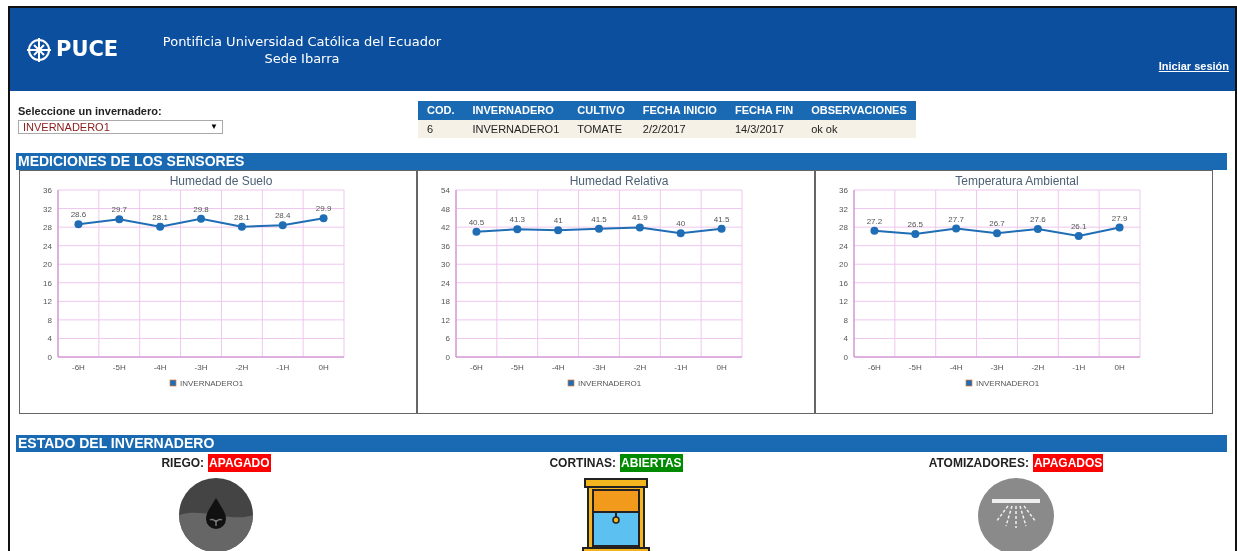 This screenshot has width=1237, height=551. Describe the element at coordinates (214, 126) in the screenshot. I see `dropdown-arrow-icon: ▼` at that location.